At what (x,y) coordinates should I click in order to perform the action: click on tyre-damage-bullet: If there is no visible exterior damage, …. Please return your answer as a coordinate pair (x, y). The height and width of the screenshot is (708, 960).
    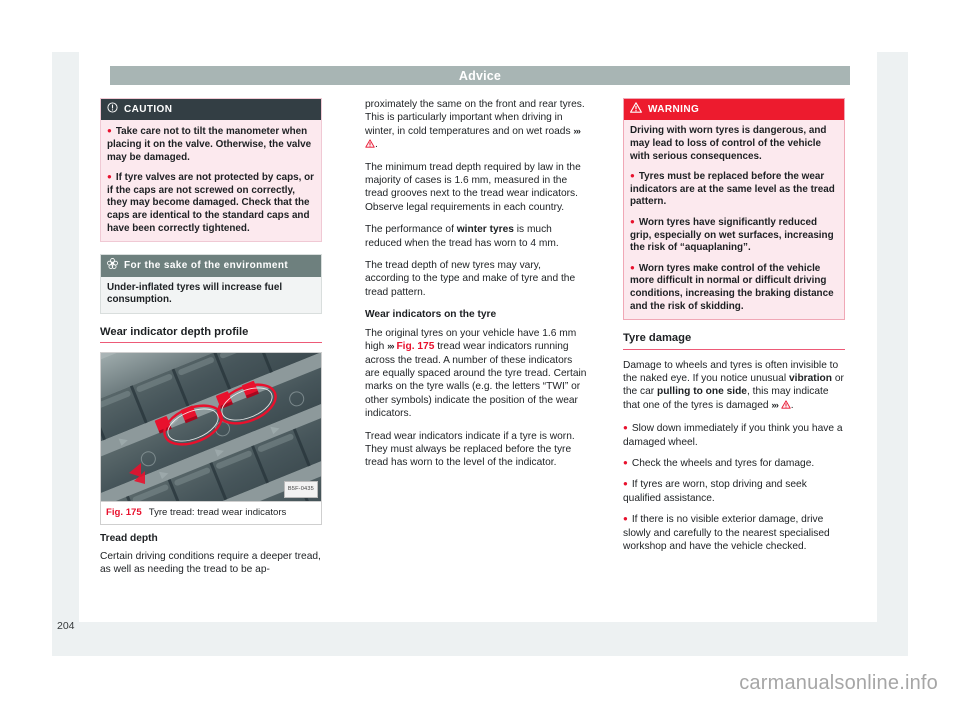
    Looking at the image, I should click on (734, 532).